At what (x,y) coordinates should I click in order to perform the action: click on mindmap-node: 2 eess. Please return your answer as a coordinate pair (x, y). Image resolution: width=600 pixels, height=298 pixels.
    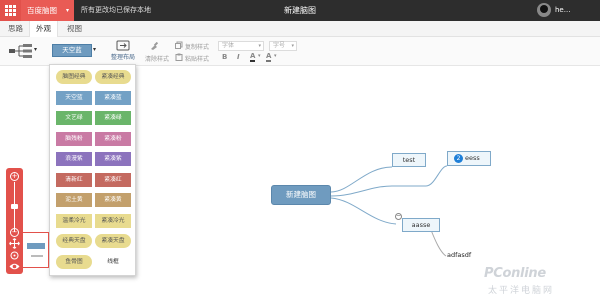
    Looking at the image, I should click on (469, 158).